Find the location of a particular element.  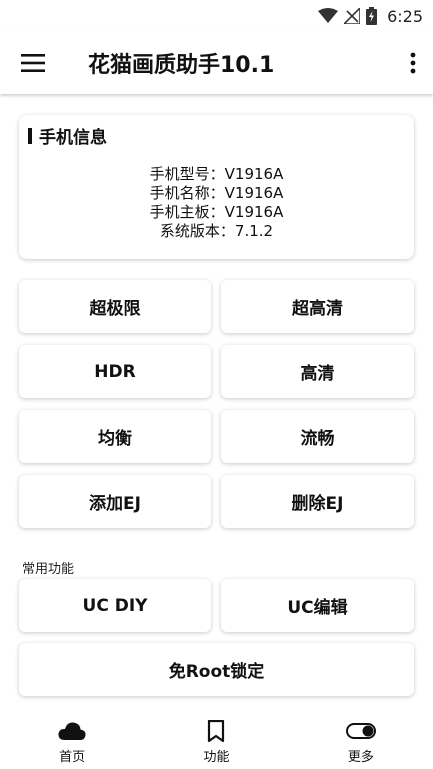

system-version-line: 系统版本：7.1.2 is located at coordinates (216, 231).